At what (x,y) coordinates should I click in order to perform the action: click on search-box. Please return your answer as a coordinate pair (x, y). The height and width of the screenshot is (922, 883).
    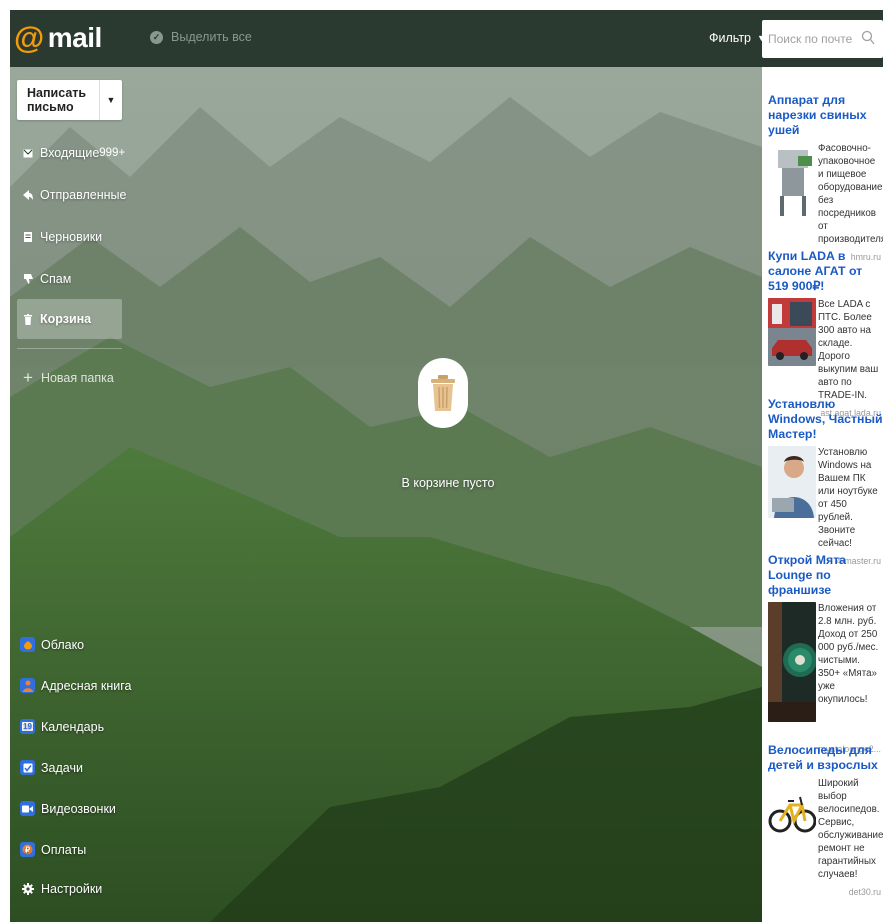
    Looking at the image, I should click on (822, 39).